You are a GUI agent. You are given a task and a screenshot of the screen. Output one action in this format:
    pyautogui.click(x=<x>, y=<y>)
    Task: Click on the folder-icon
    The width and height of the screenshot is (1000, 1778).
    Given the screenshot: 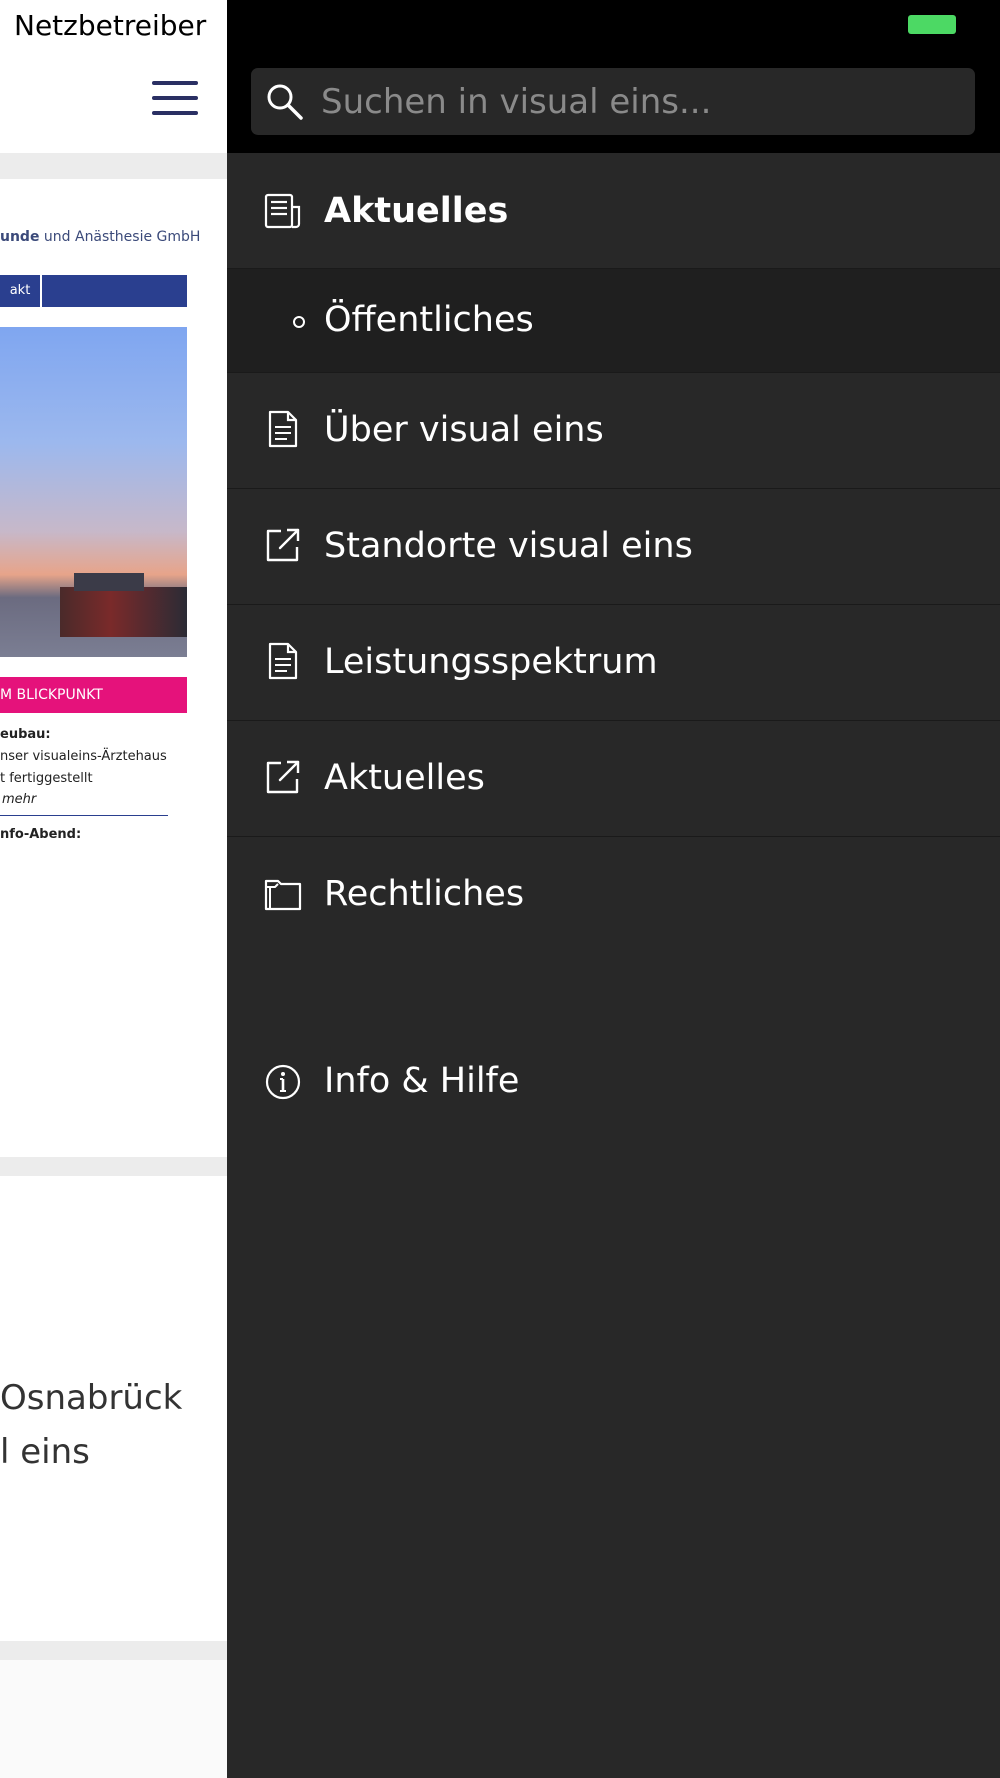 What is the action you would take?
    pyautogui.click(x=283, y=895)
    